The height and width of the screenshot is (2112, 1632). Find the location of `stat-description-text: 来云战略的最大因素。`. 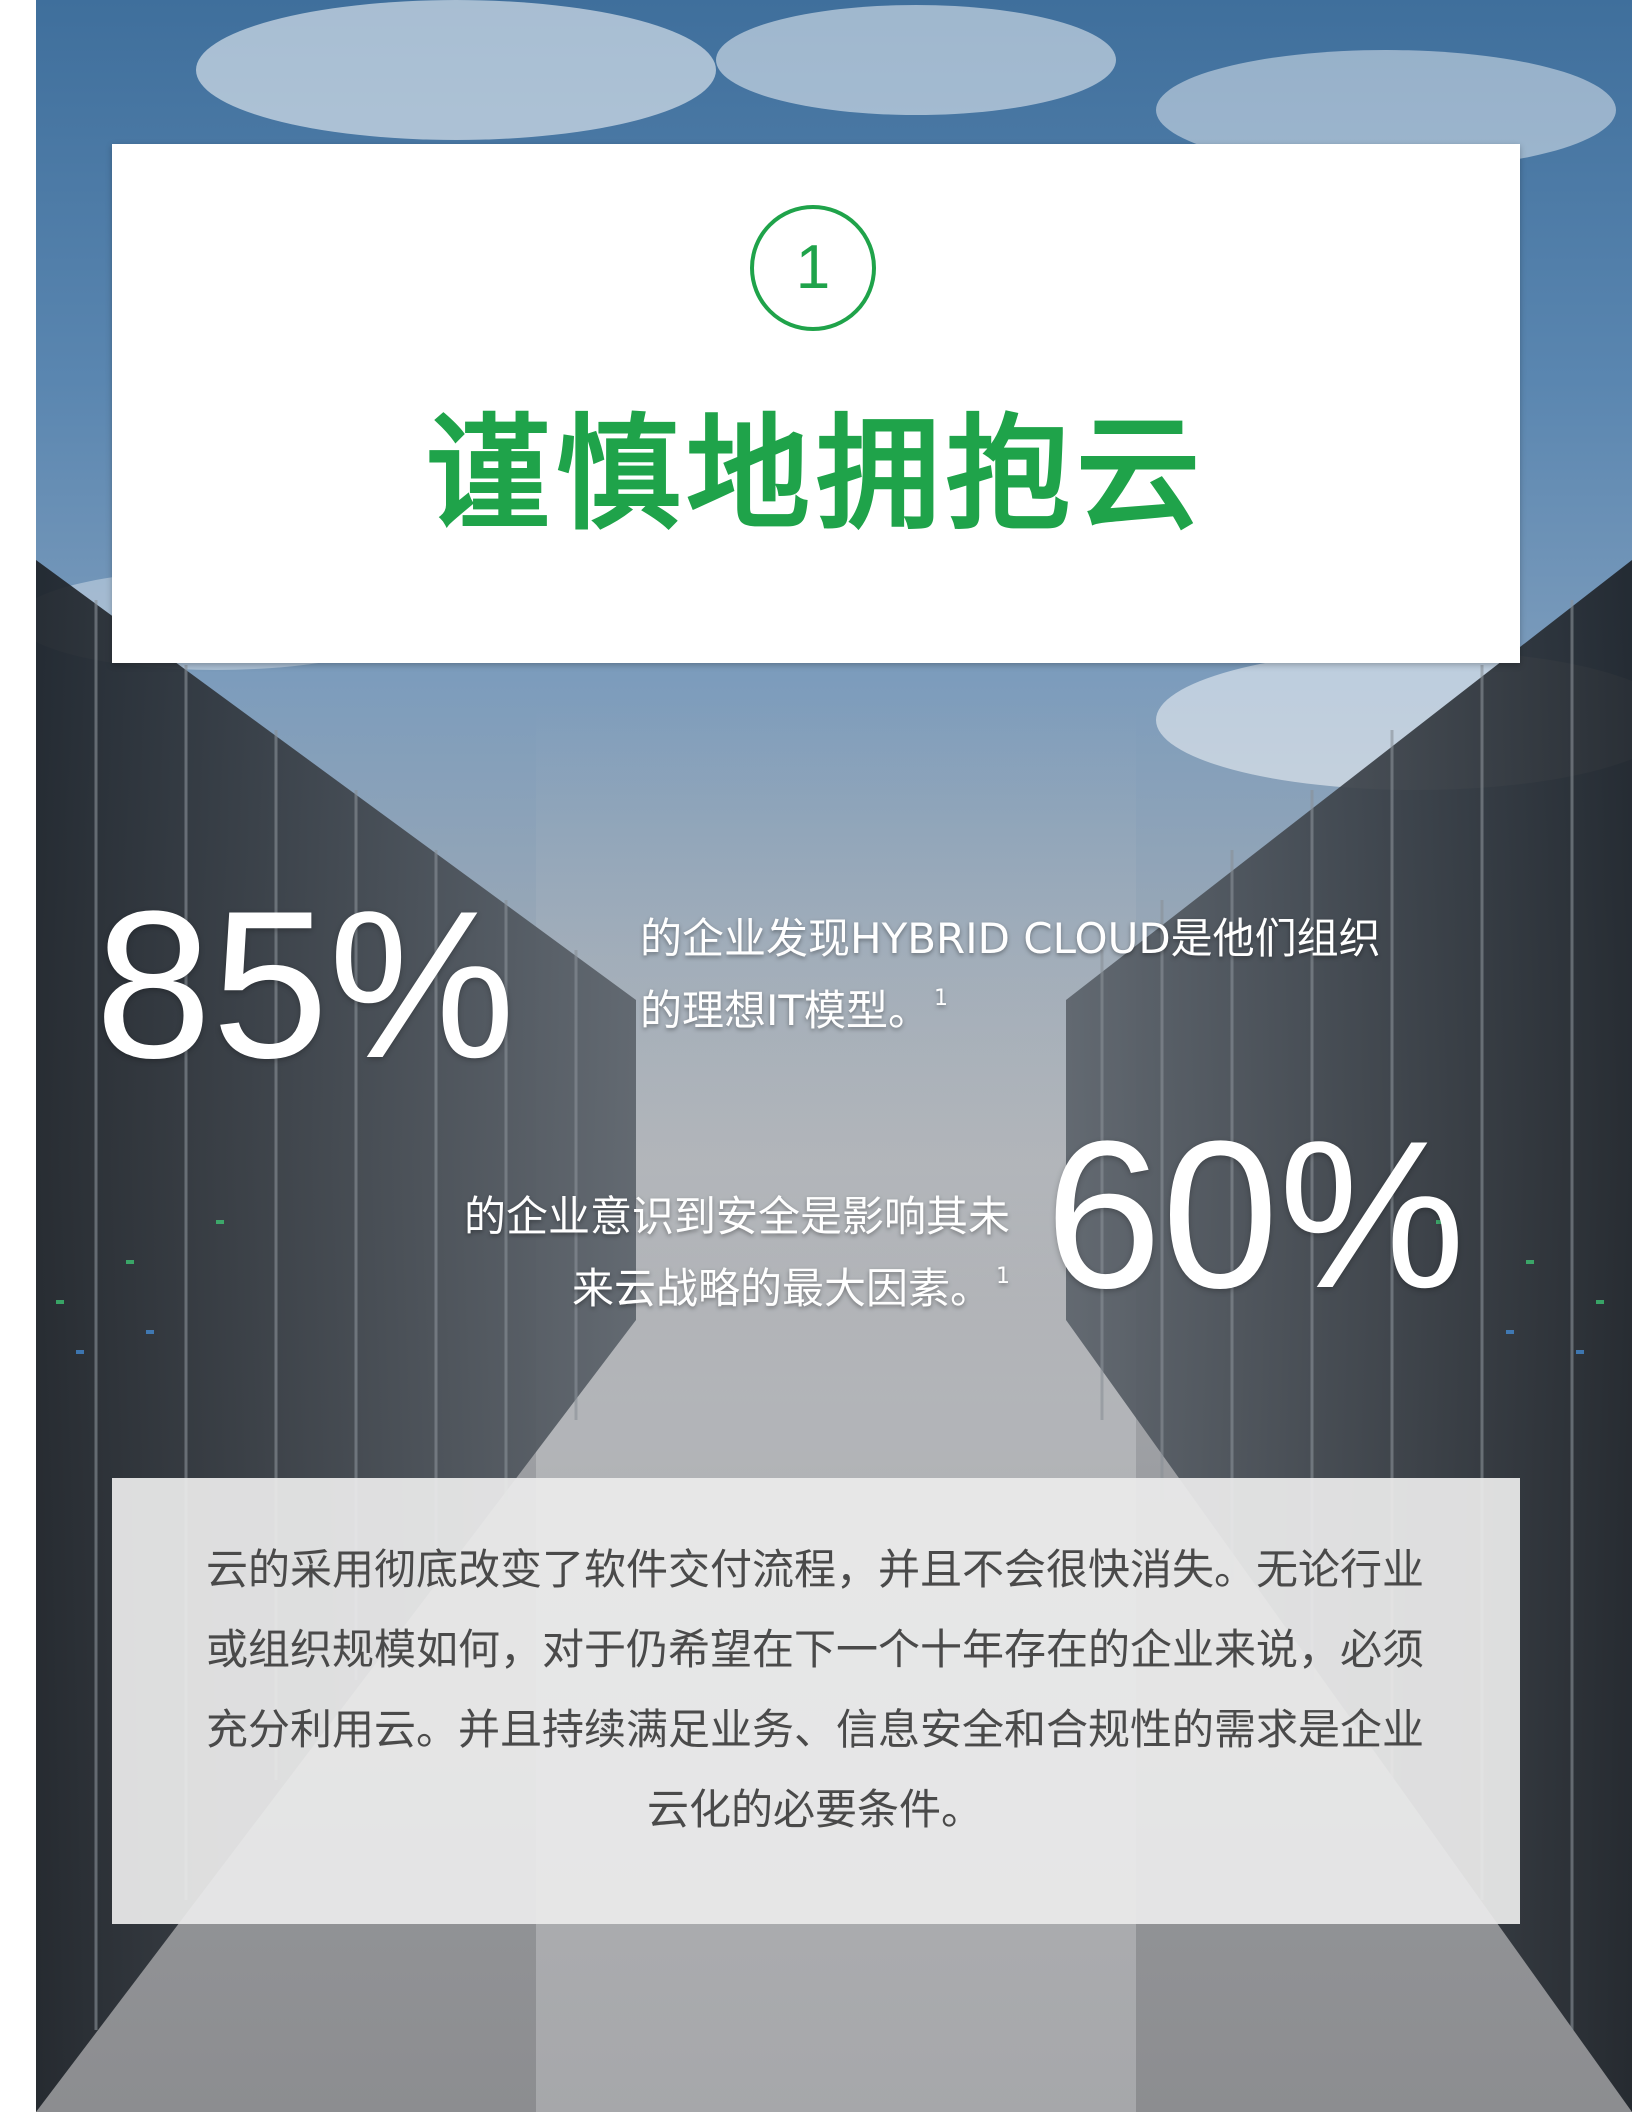

stat-description-text: 来云战略的最大因素。 is located at coordinates (781, 1288).